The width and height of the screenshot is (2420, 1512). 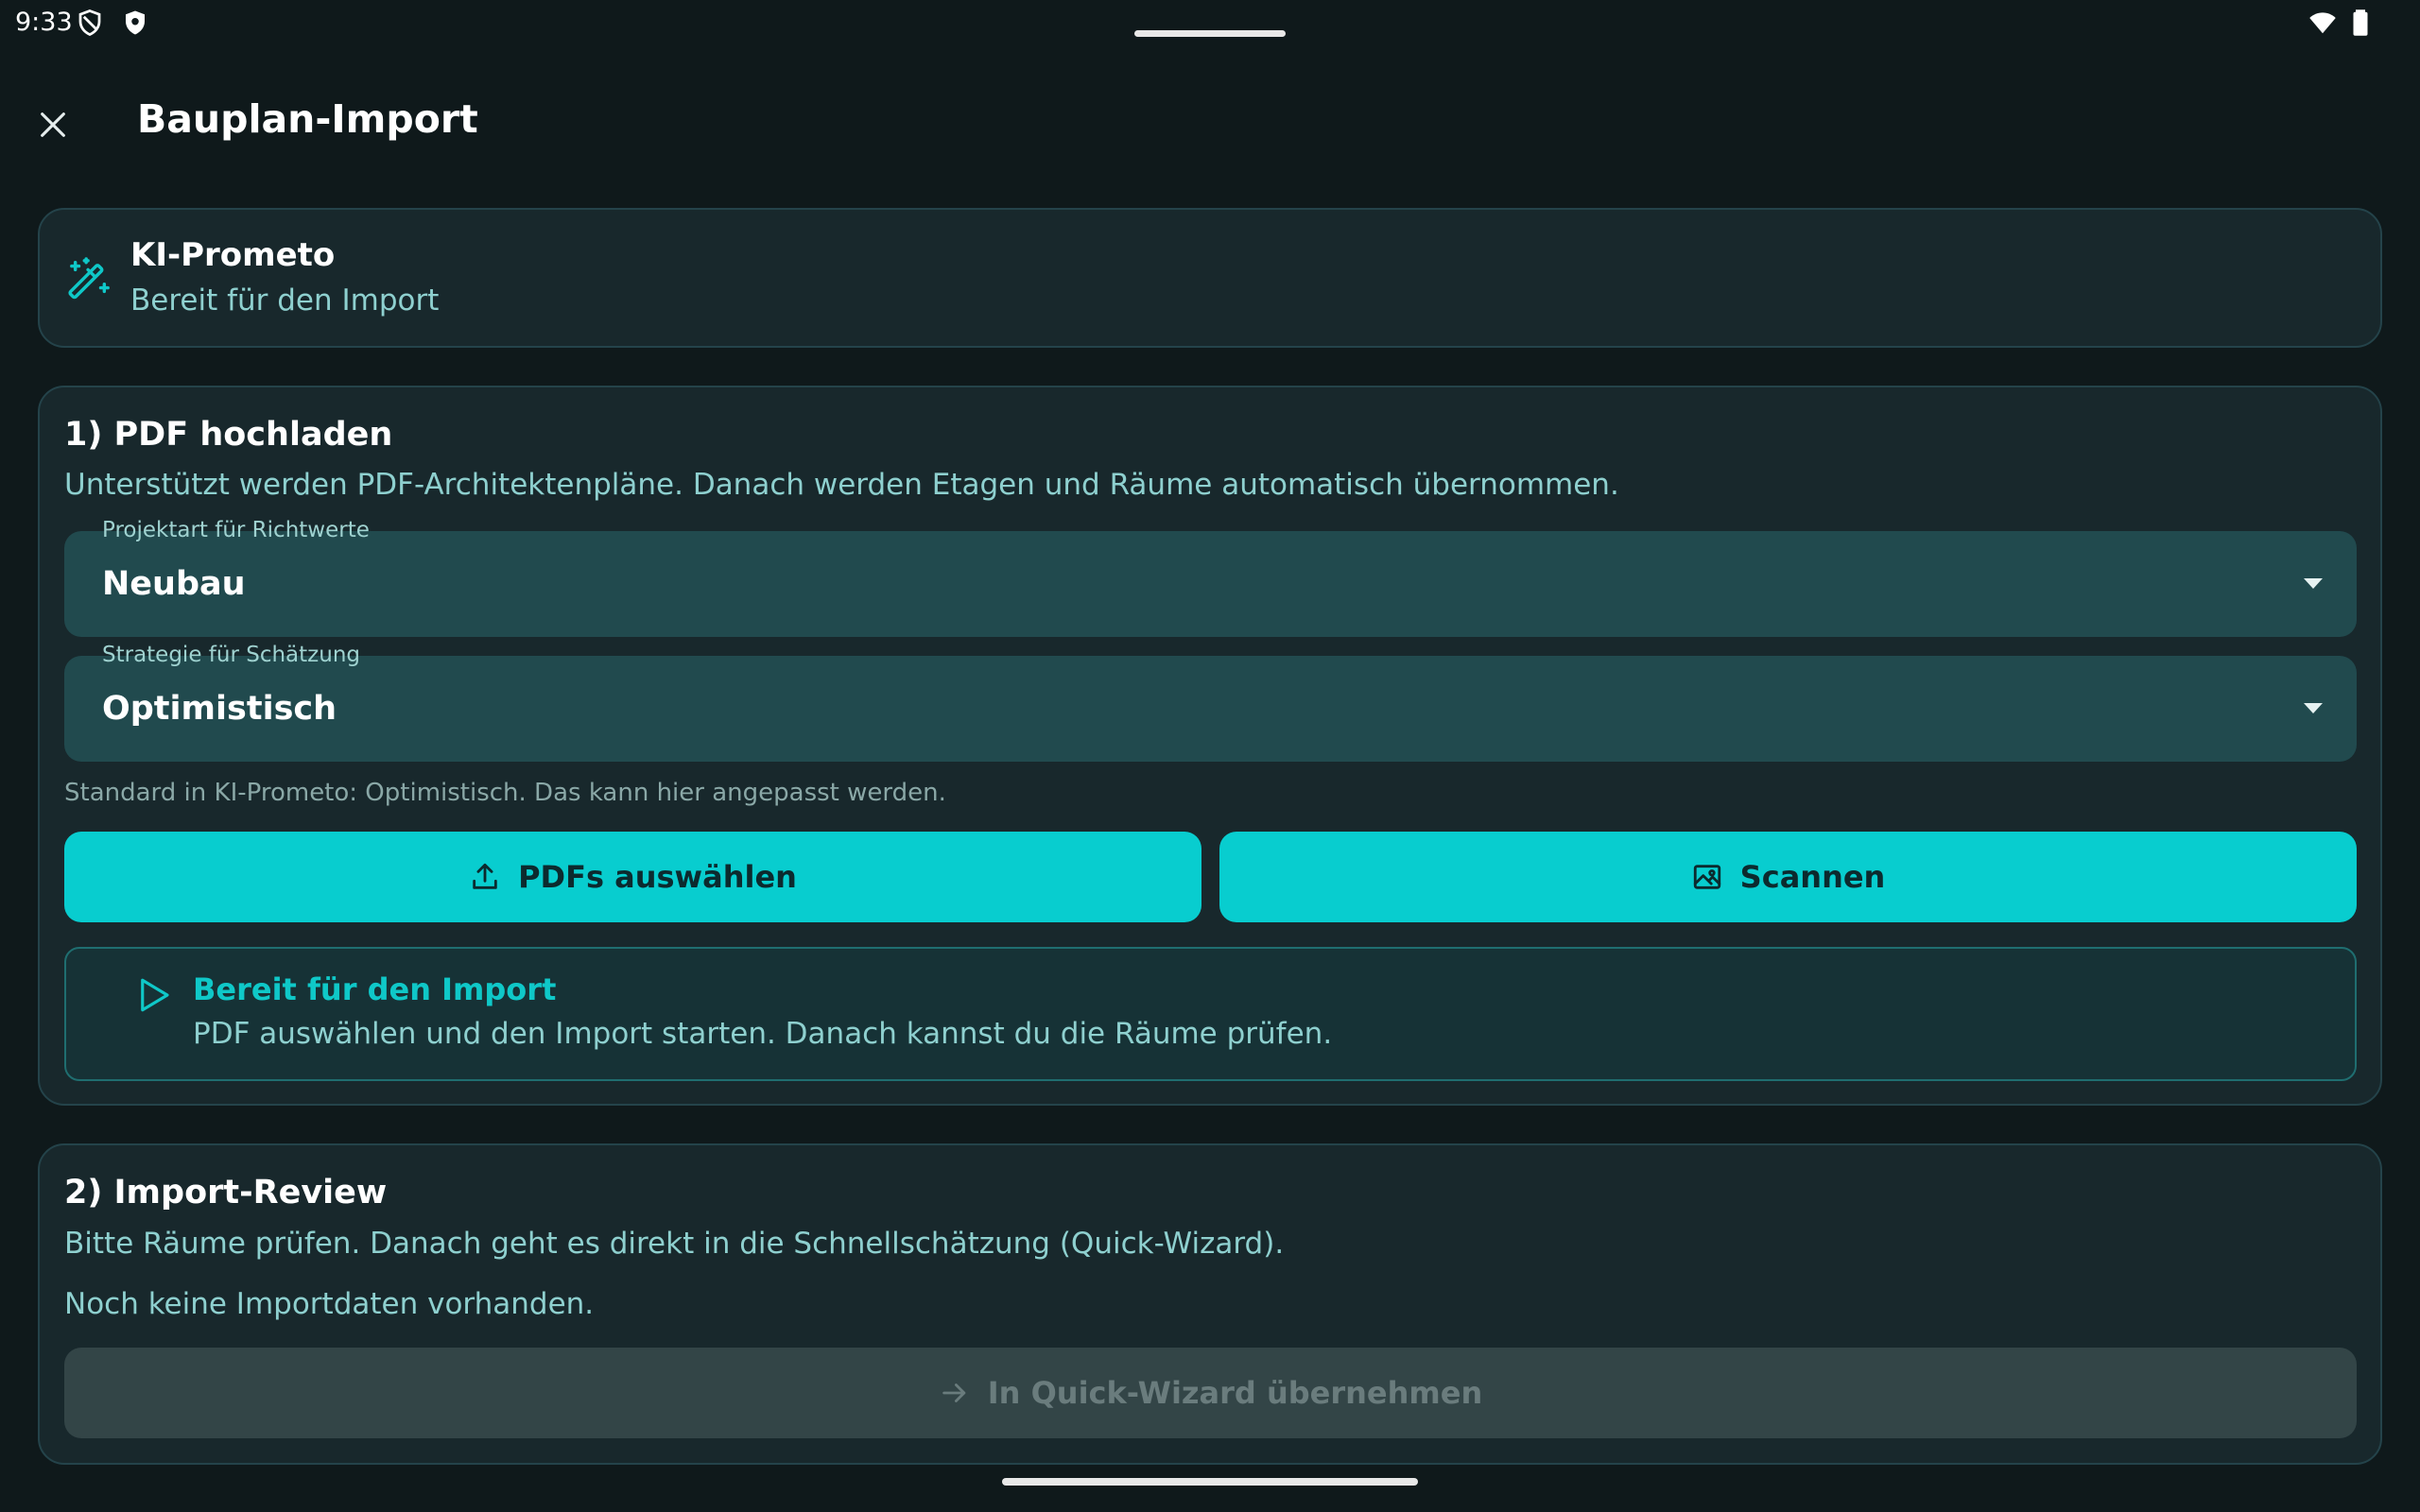 What do you see at coordinates (485, 876) in the screenshot?
I see `upload-icon` at bounding box center [485, 876].